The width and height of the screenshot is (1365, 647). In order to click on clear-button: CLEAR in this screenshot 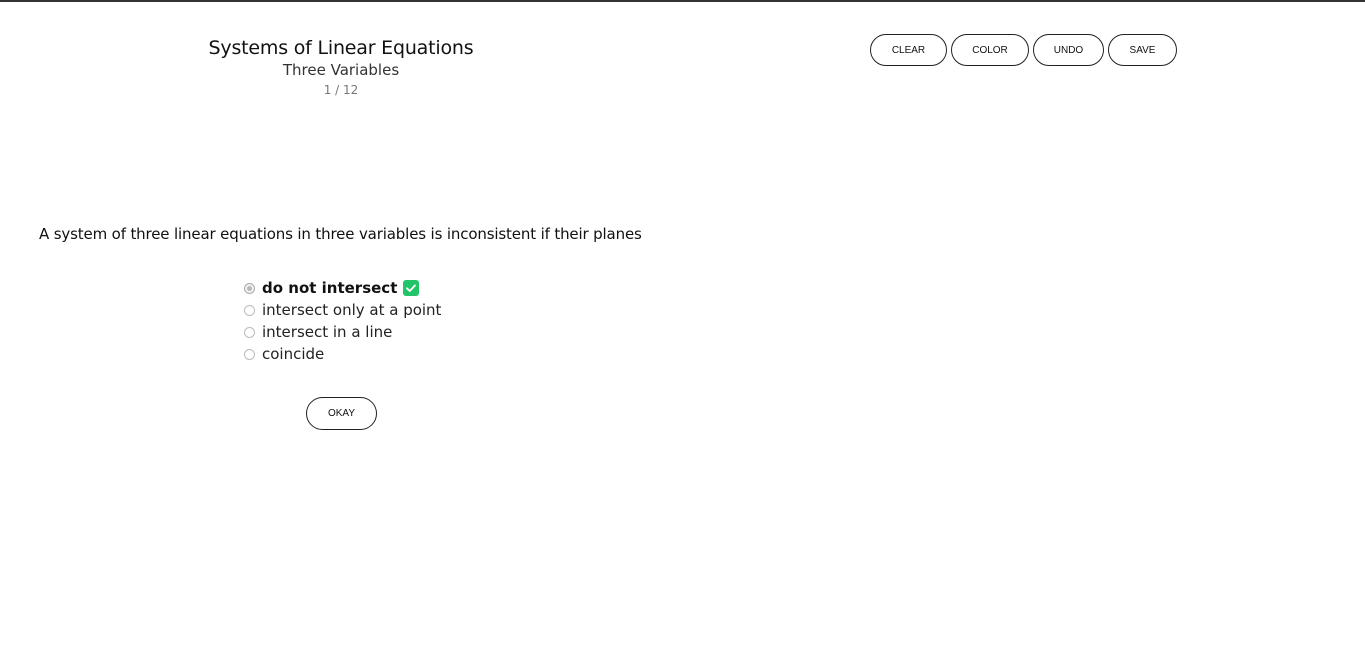, I will do `click(908, 50)`.